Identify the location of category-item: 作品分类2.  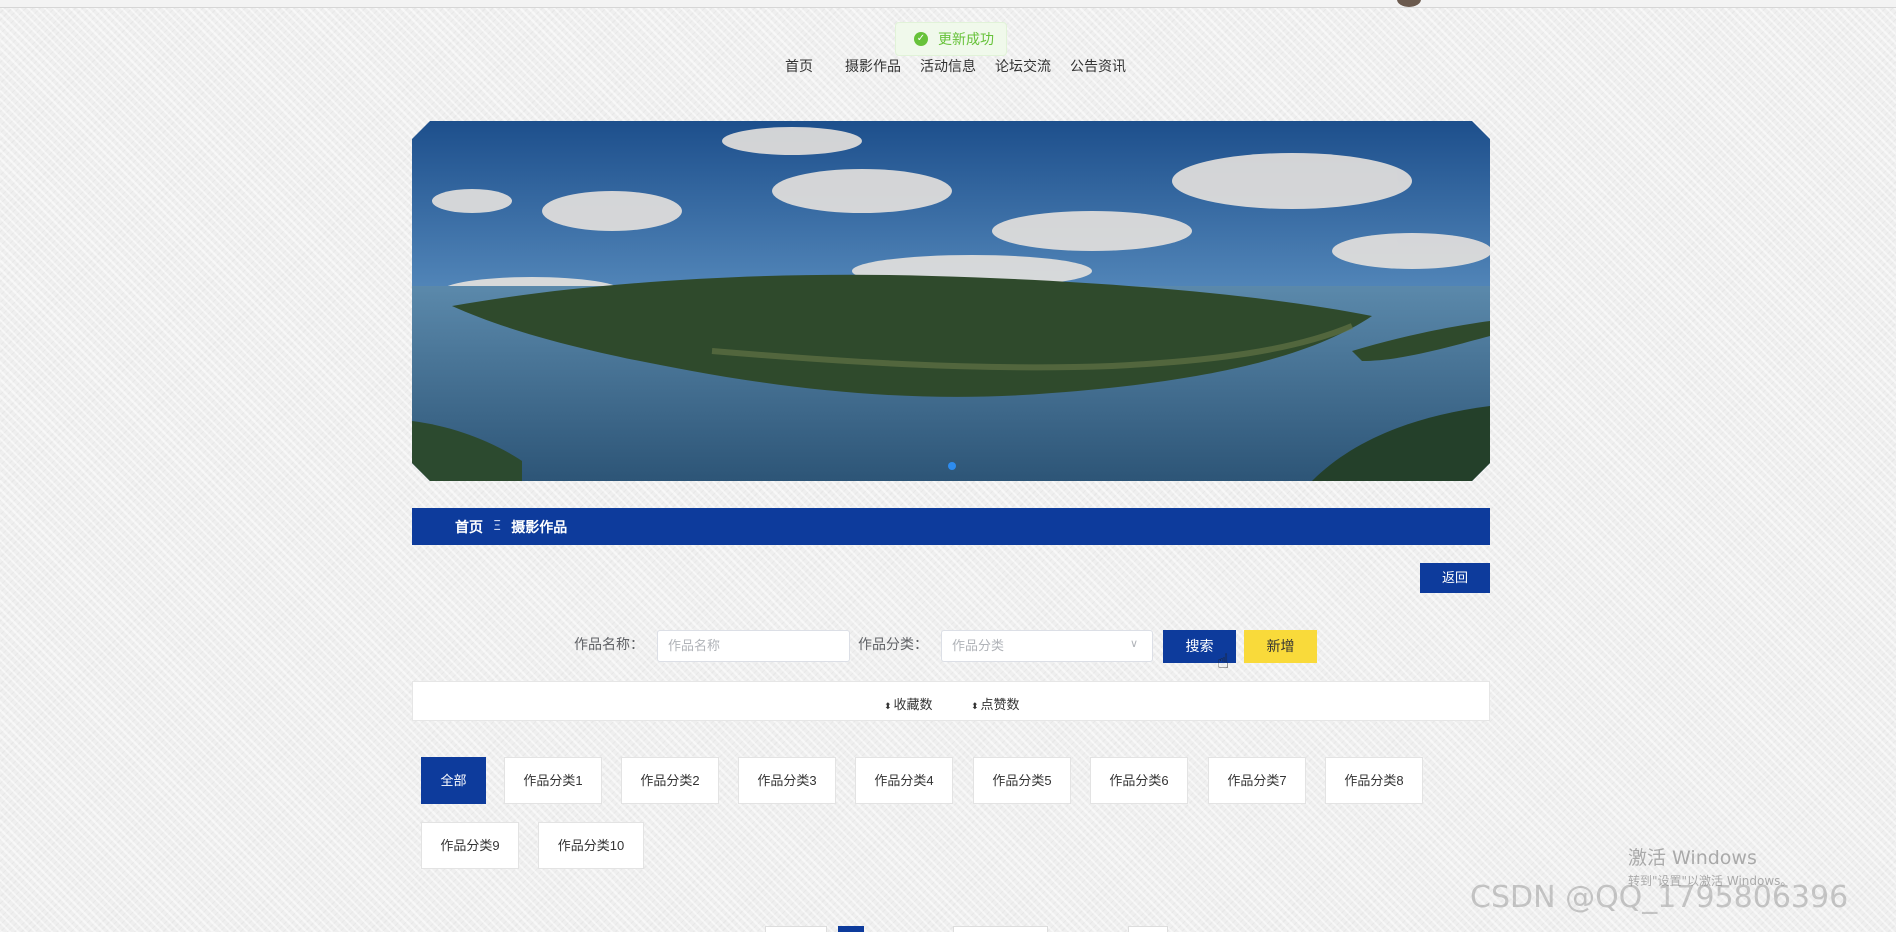
(670, 780).